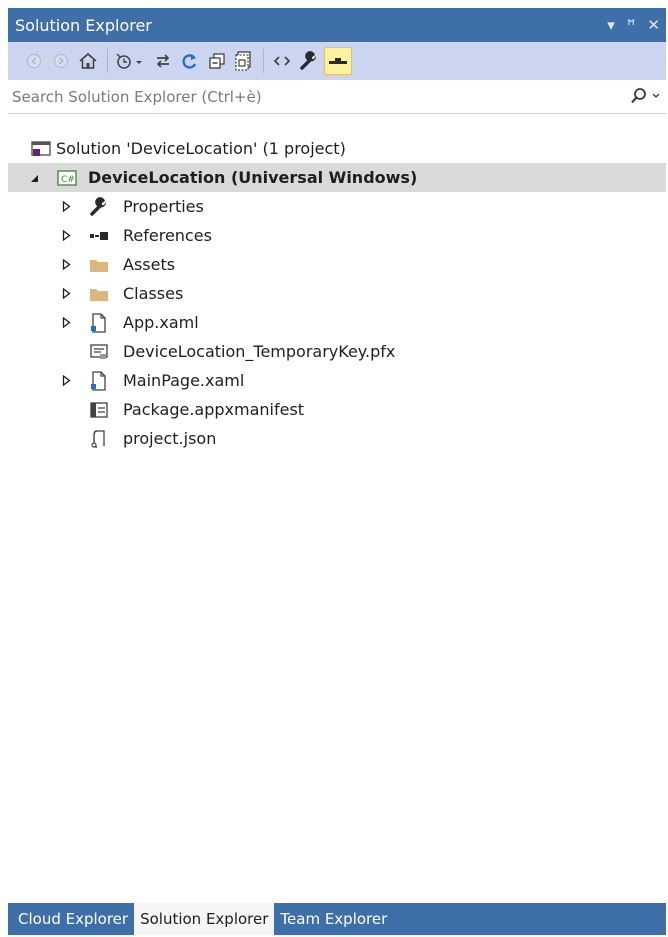  I want to click on preview-selected-button, so click(338, 61).